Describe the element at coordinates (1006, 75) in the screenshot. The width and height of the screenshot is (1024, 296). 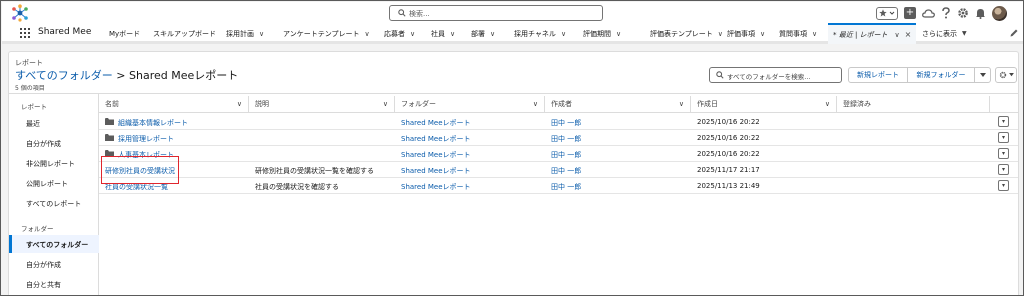
I see `settings-menu-button` at that location.